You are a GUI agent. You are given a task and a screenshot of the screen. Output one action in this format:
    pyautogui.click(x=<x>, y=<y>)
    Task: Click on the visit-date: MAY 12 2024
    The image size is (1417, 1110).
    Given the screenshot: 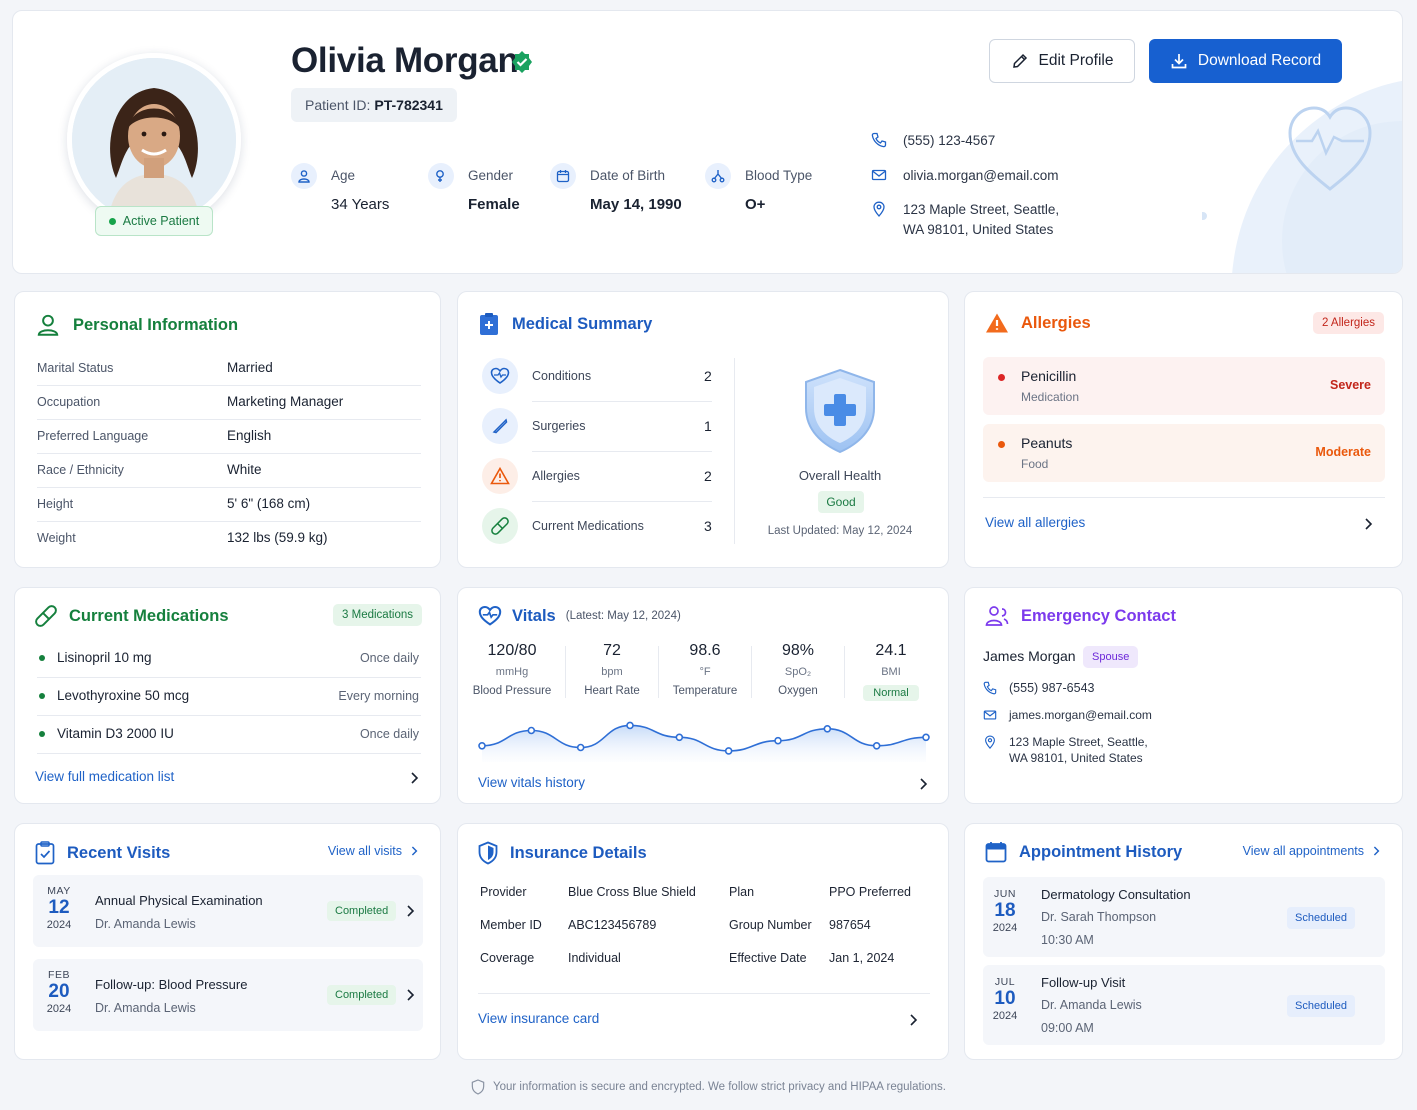 What is the action you would take?
    pyautogui.click(x=59, y=908)
    